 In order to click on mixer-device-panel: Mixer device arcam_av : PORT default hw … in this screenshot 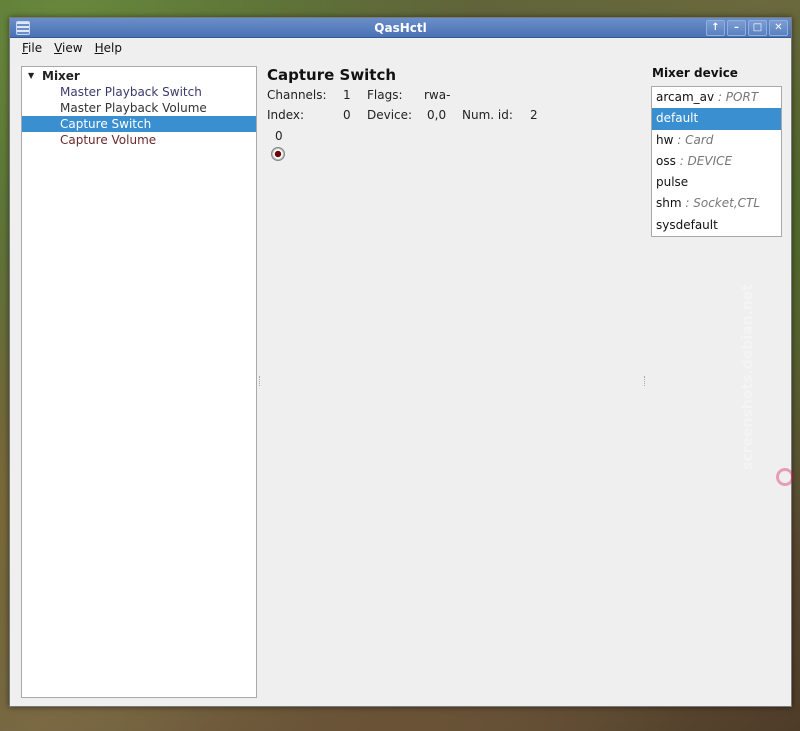, I will do `click(716, 152)`.